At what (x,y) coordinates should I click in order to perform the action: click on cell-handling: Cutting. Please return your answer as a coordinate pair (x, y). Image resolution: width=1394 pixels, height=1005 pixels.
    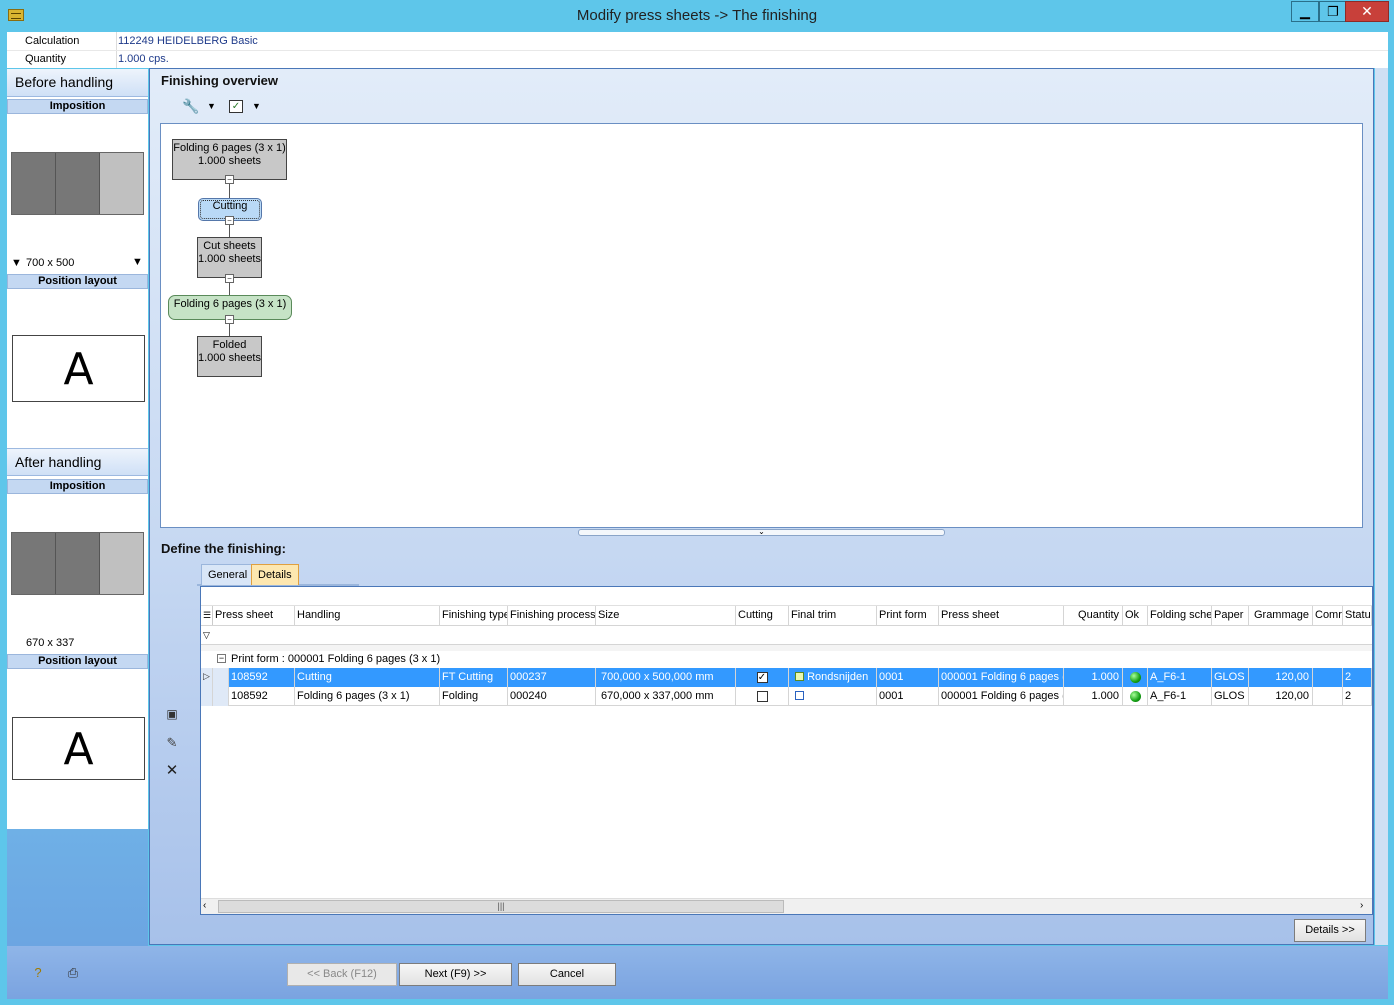
    Looking at the image, I should click on (367, 677).